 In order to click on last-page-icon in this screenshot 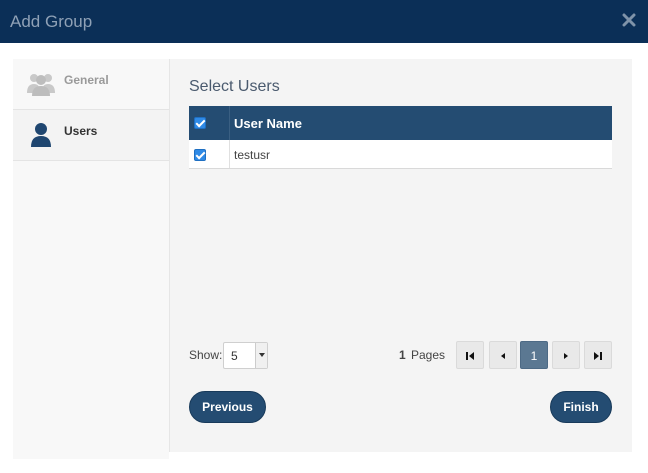, I will do `click(598, 356)`.